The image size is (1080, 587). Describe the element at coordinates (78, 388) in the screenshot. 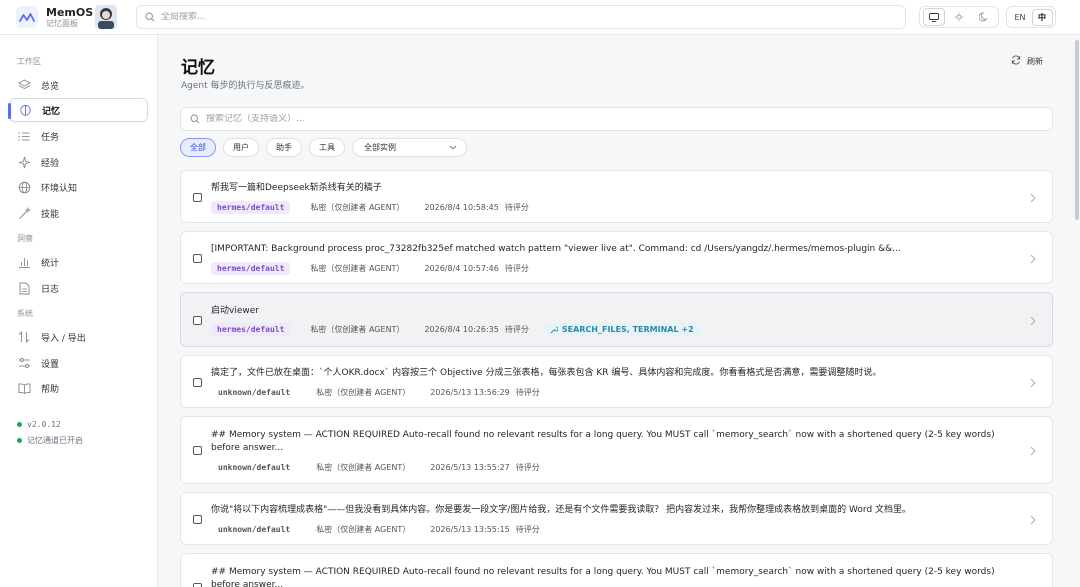

I see `sidebar-item-help: 帮助` at that location.